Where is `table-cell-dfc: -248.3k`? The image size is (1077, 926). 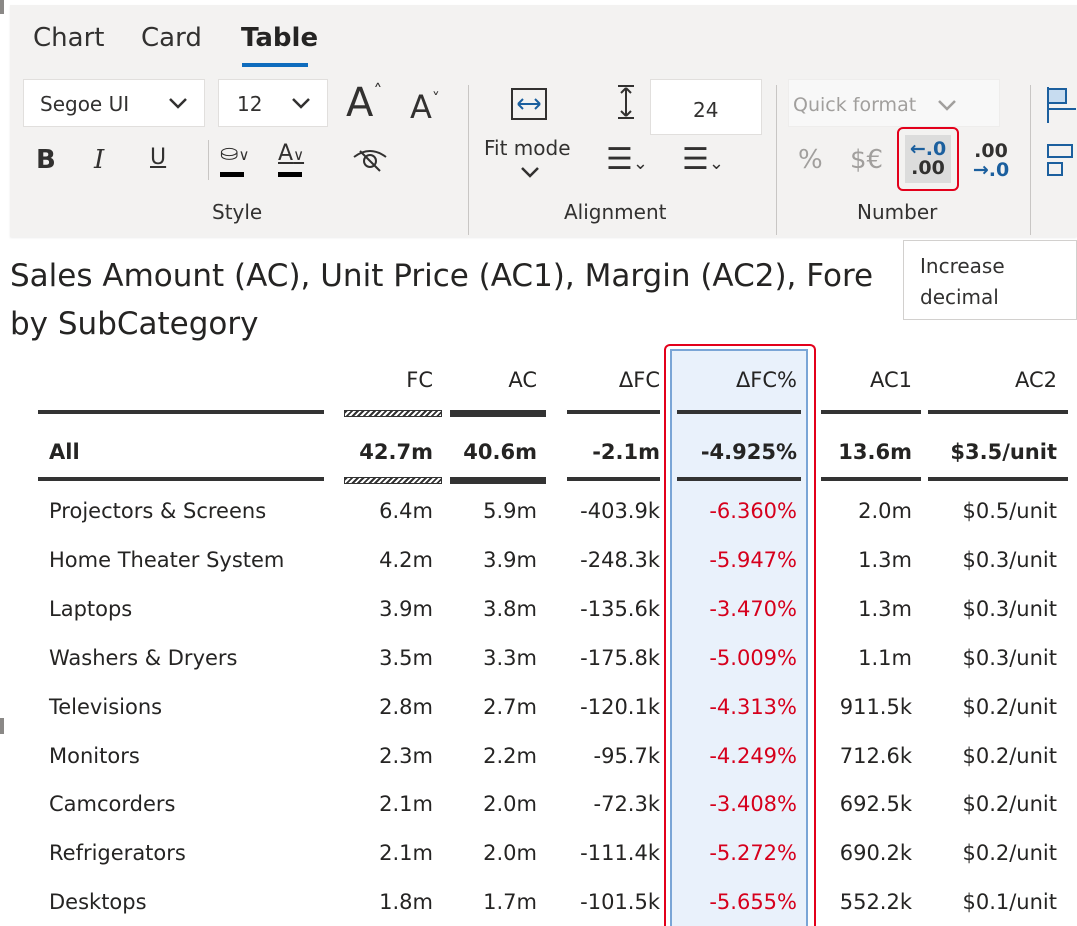
table-cell-dfc: -248.3k is located at coordinates (620, 559).